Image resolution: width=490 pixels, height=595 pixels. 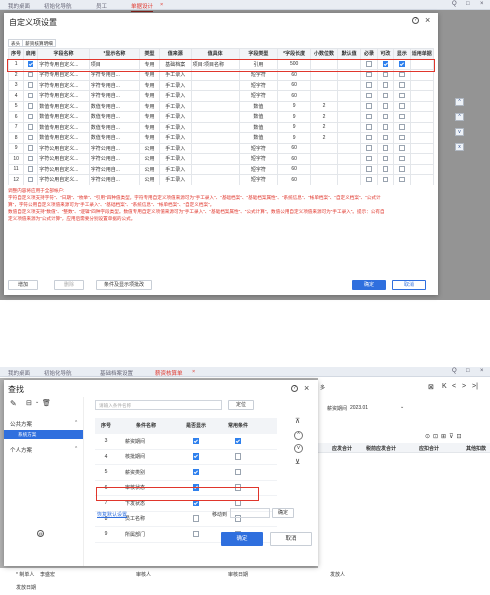 What do you see at coordinates (221, 96) in the screenshot?
I see `table-row: 4 字符专用自定义... 字符专用自... 专用 手工录入 短字符 60` at bounding box center [221, 96].